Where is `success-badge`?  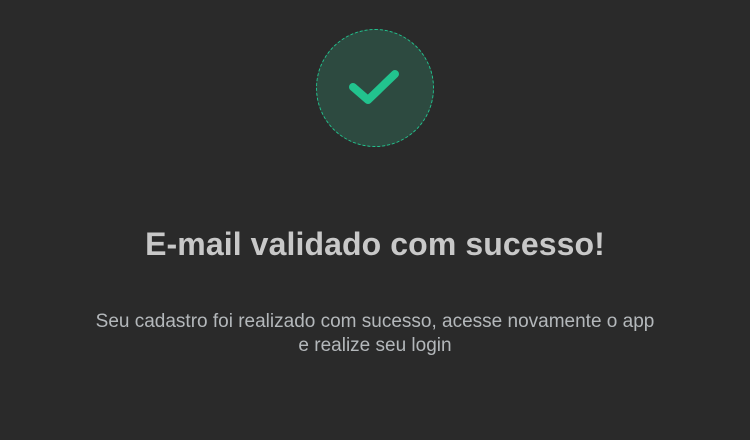 success-badge is located at coordinates (375, 88).